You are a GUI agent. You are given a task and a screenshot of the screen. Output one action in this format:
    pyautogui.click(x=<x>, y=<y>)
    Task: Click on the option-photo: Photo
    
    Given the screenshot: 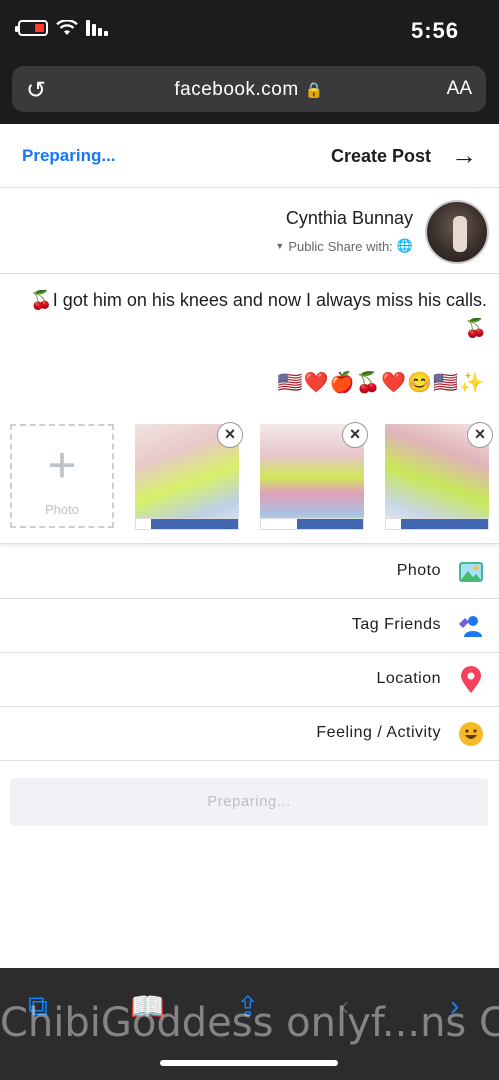 What is the action you would take?
    pyautogui.click(x=249, y=572)
    